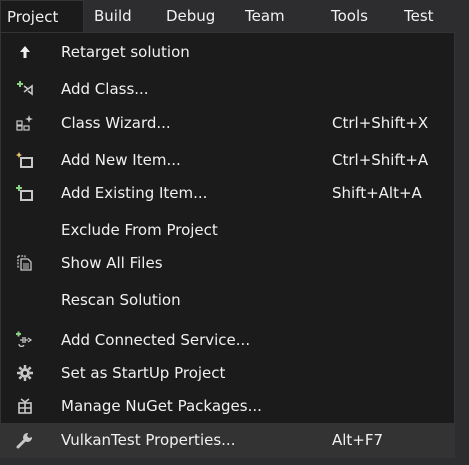  What do you see at coordinates (113, 16) in the screenshot?
I see `menu-build: Build` at bounding box center [113, 16].